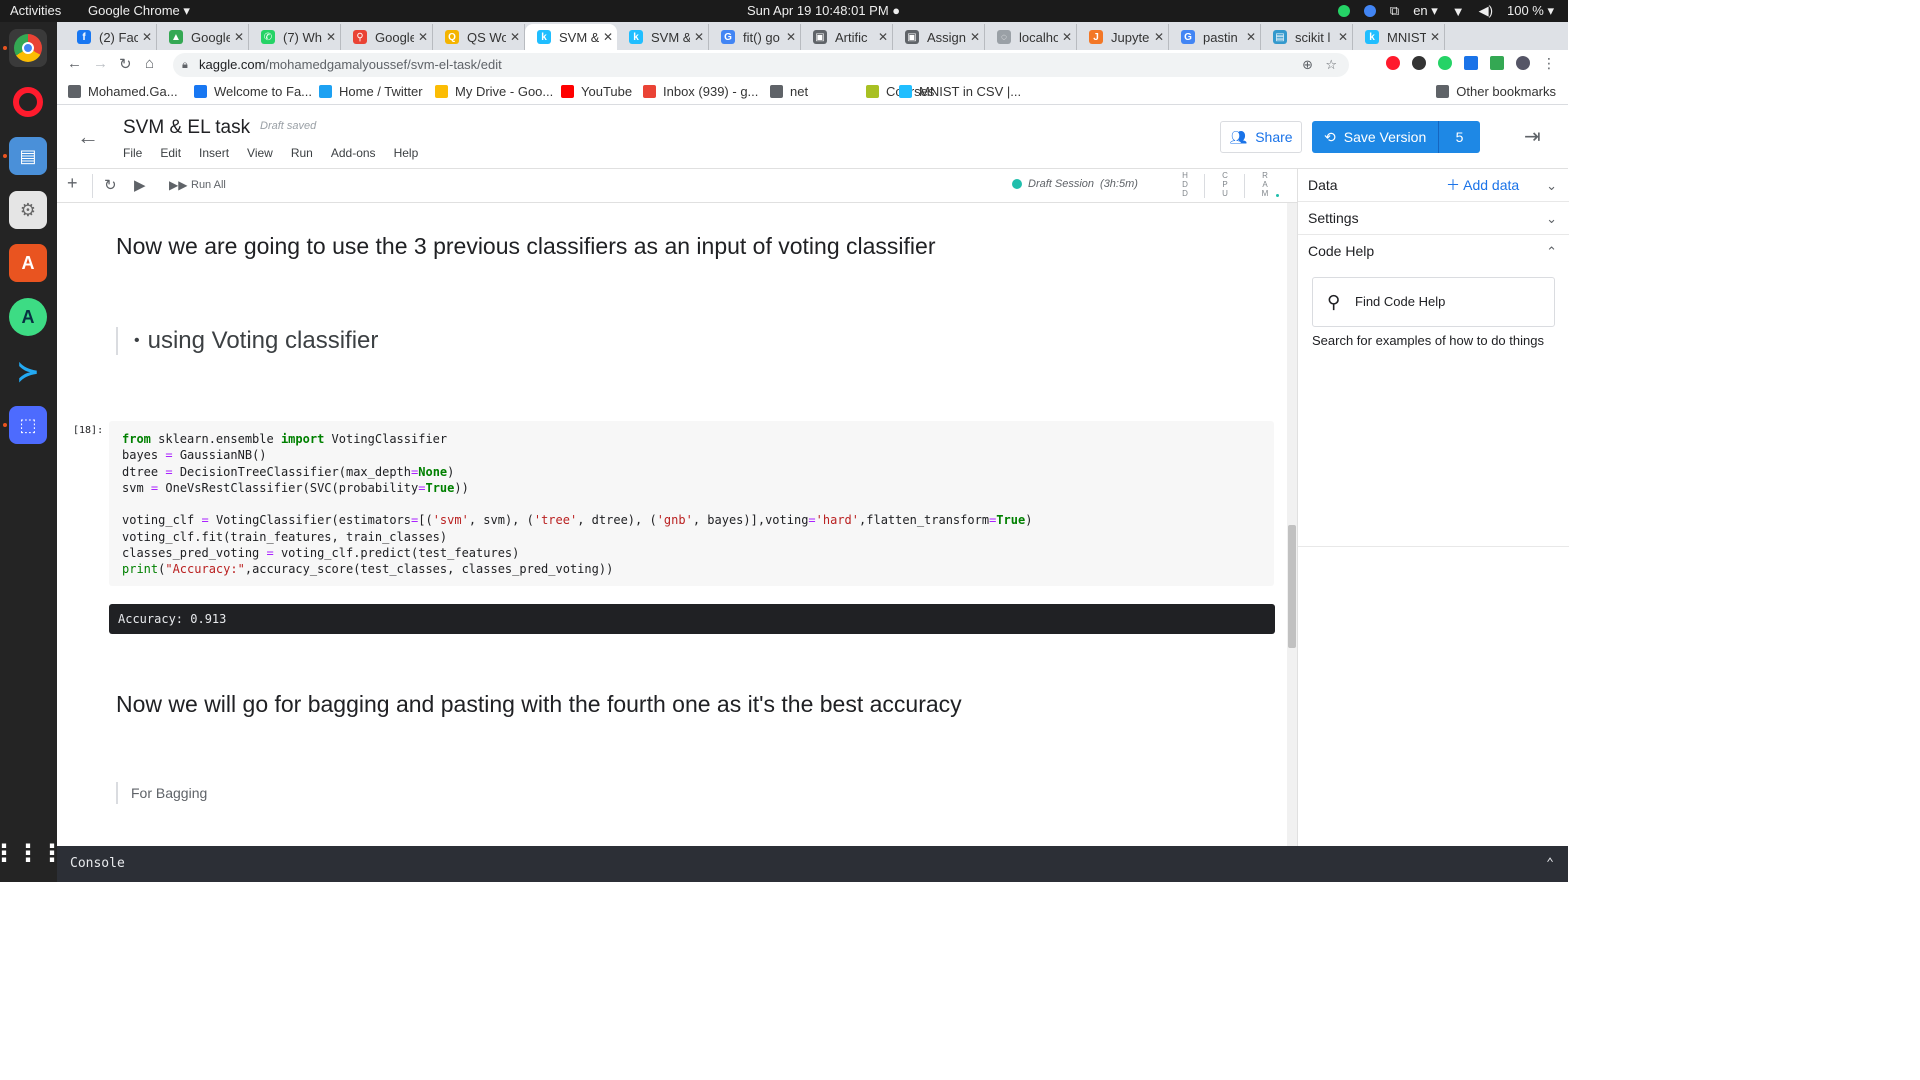 The width and height of the screenshot is (1920, 1080). What do you see at coordinates (387, 37) in the screenshot?
I see `browser-tab: ⚲ Google ✕` at bounding box center [387, 37].